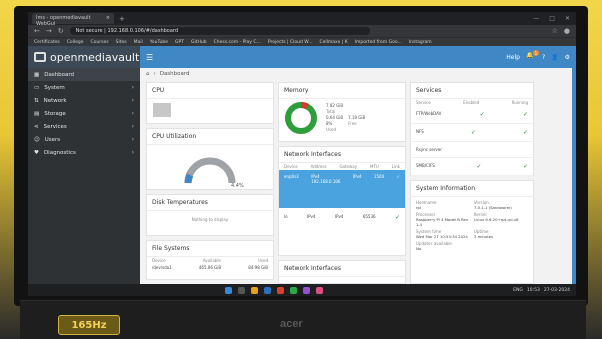 The image size is (602, 339). I want to click on bookmark-item: Sites, so click(121, 42).